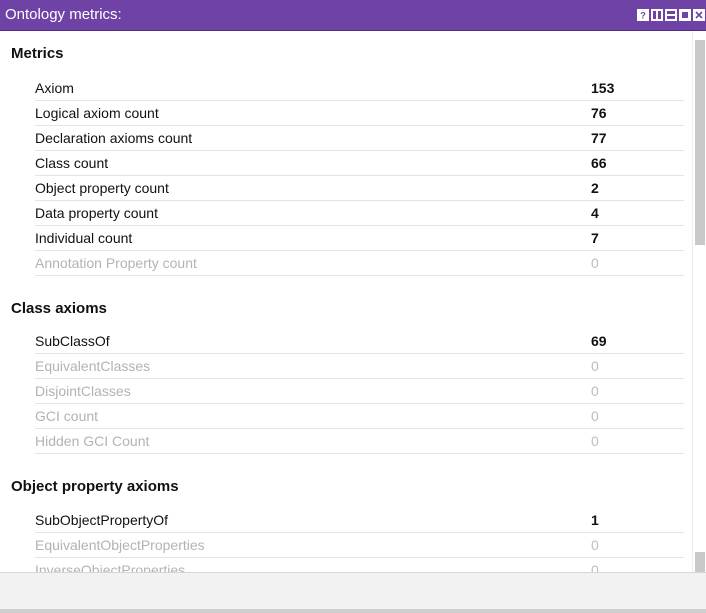  I want to click on split-horizontal-icon, so click(671, 15).